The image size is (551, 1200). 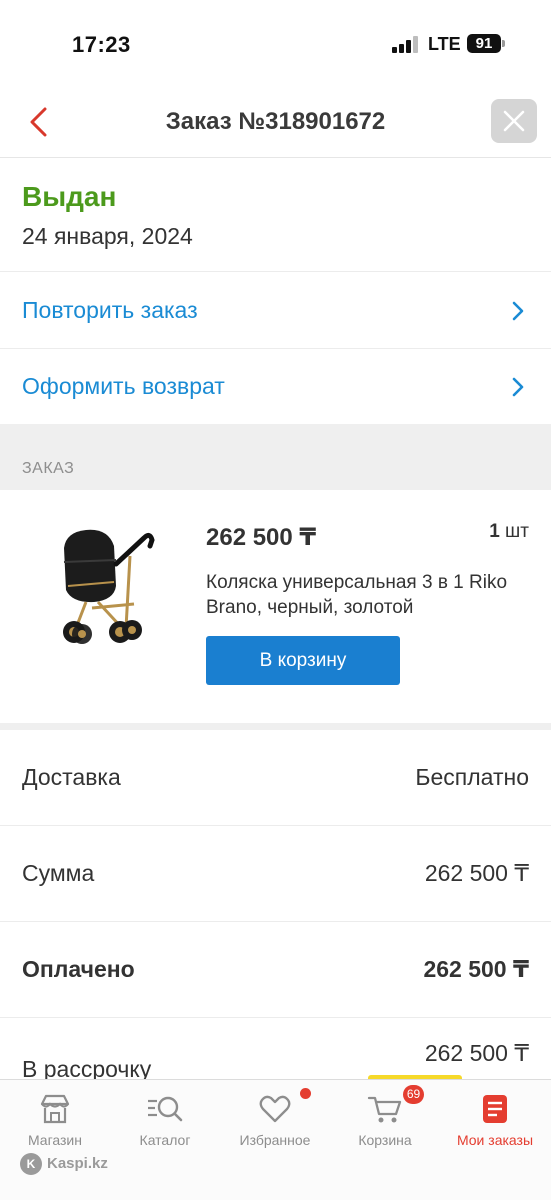 I want to click on page-title: Заказ №318901672, so click(x=275, y=121).